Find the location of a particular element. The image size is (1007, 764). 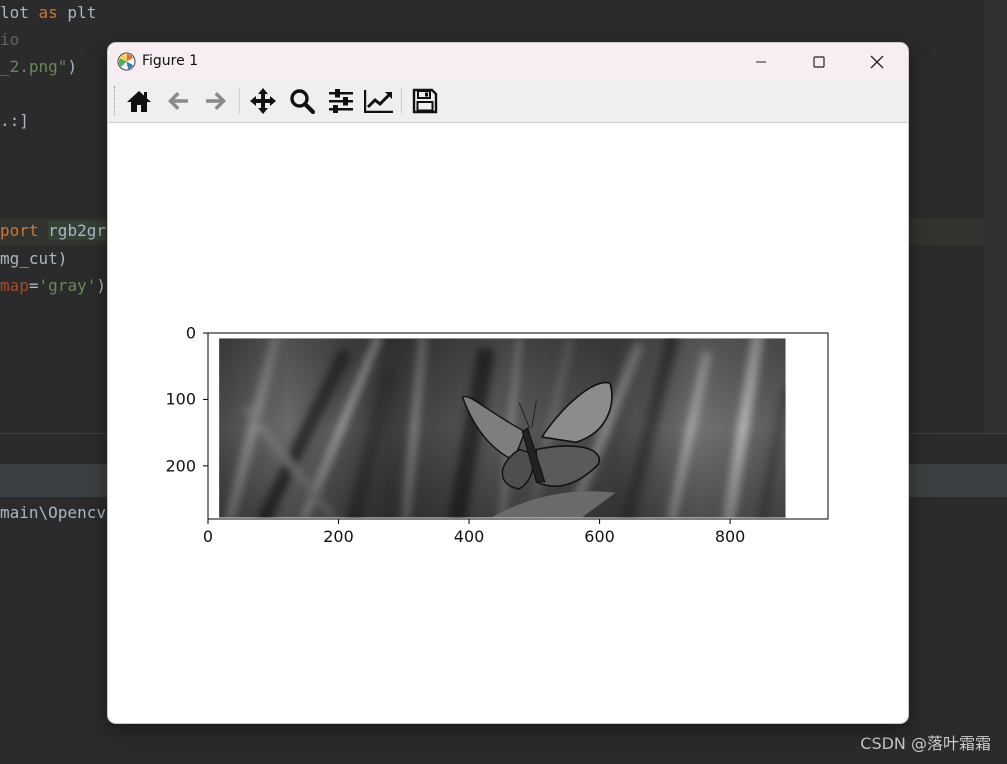

move-icon is located at coordinates (263, 101).